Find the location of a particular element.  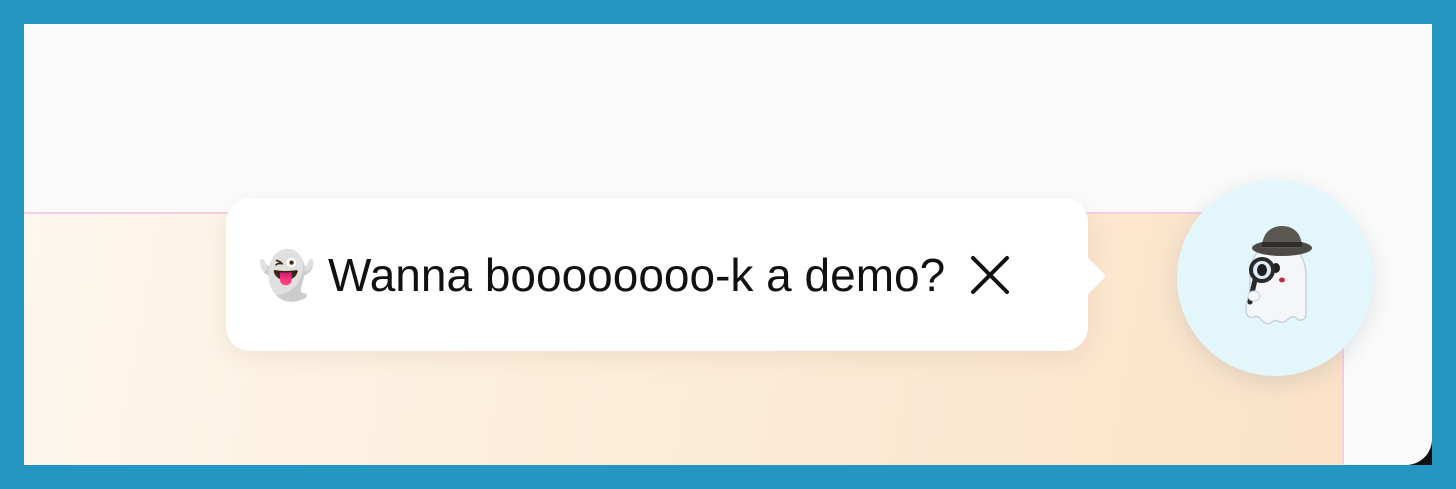

demo-prompt-message: Wanna boooooooo-k a demo? is located at coordinates (637, 274).